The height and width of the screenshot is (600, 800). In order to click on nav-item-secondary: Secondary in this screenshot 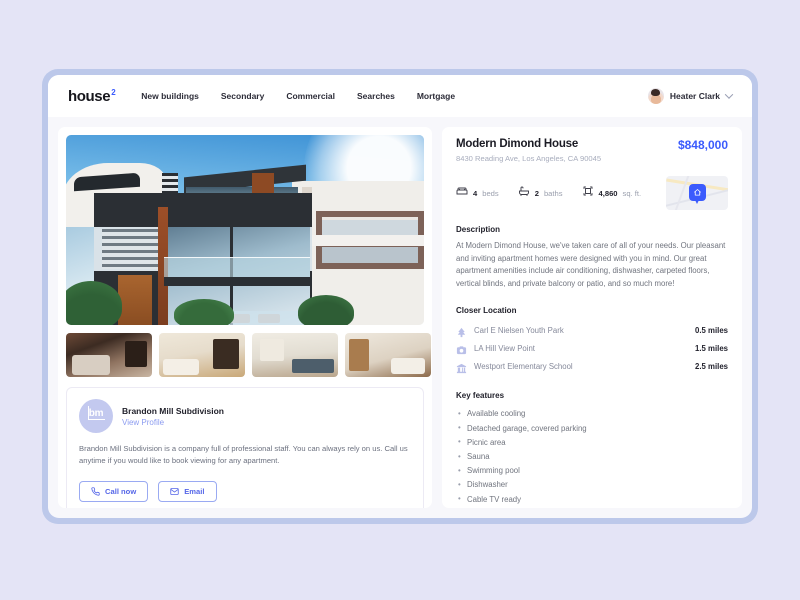, I will do `click(242, 96)`.